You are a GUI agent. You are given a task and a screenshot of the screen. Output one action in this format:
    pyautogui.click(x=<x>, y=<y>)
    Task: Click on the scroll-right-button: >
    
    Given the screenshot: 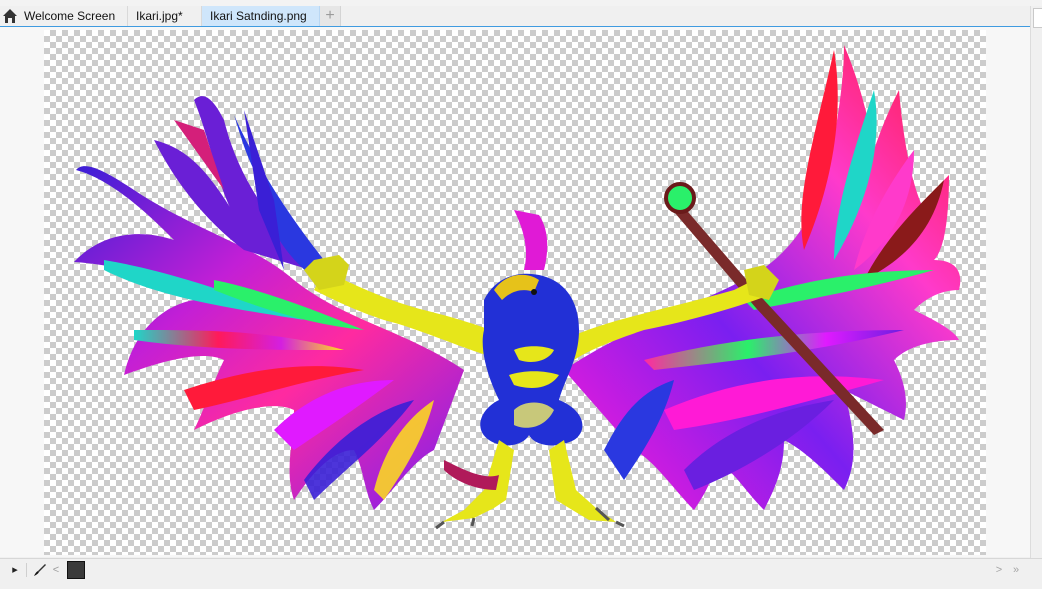 What is the action you would take?
    pyautogui.click(x=999, y=569)
    